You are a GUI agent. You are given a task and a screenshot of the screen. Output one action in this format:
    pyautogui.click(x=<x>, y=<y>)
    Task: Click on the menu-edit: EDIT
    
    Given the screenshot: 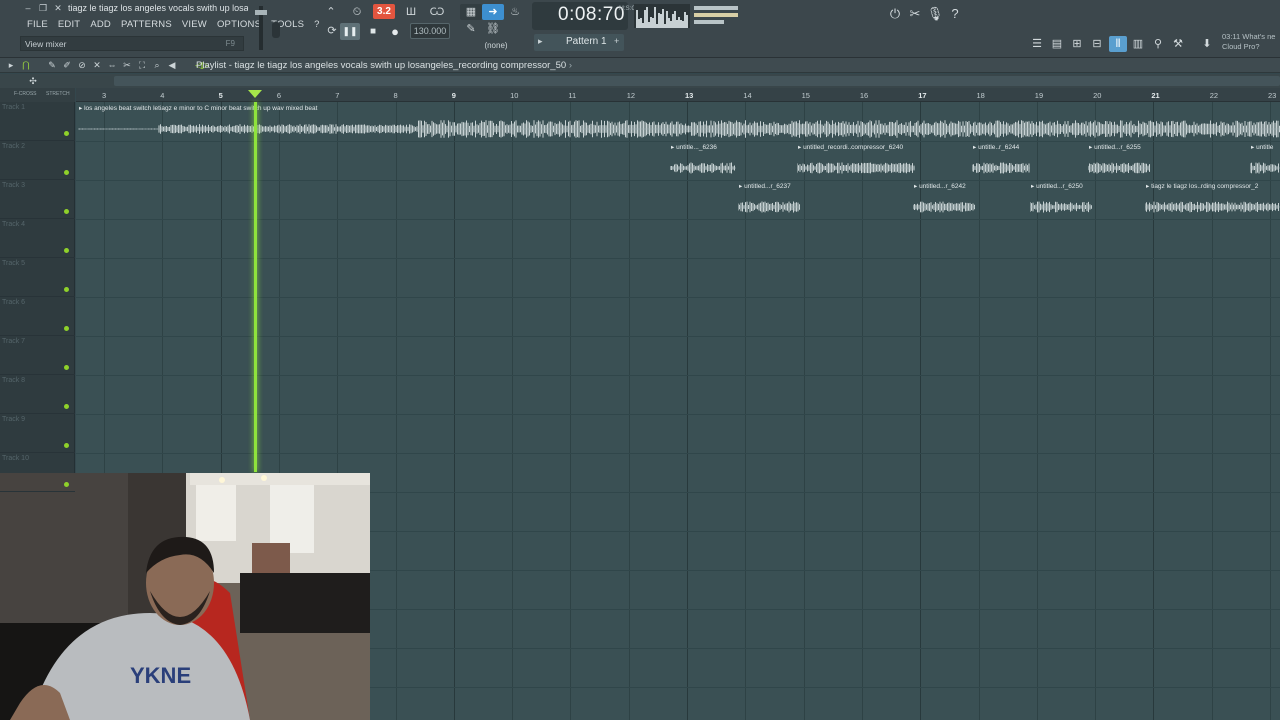 What is the action you would take?
    pyautogui.click(x=69, y=24)
    